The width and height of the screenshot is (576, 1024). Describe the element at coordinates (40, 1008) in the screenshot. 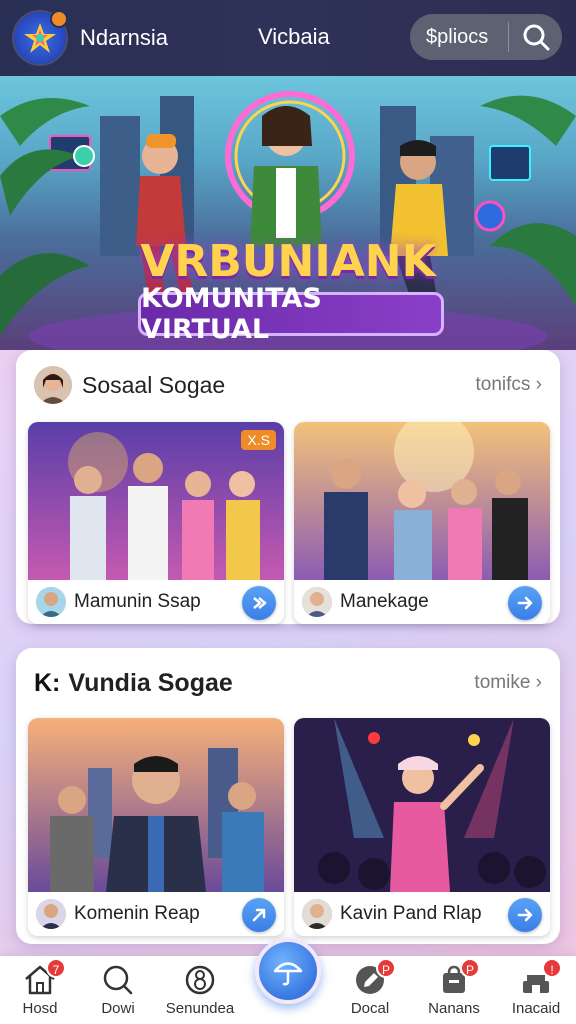

I see `nav-label: Hosd` at that location.